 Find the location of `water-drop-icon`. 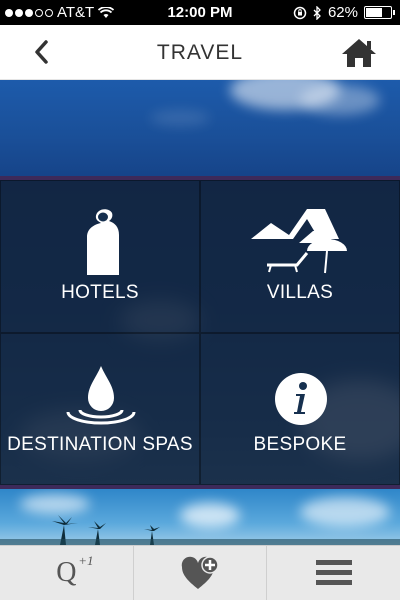

water-drop-icon is located at coordinates (101, 395).